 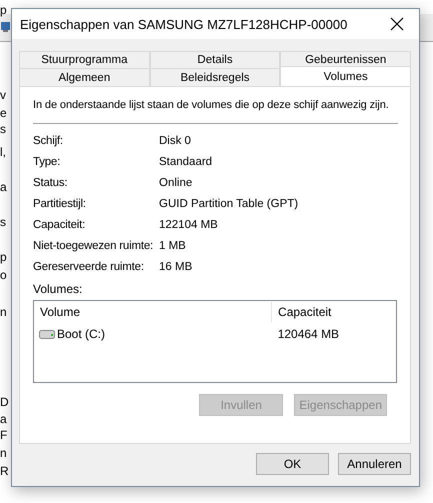 What do you see at coordinates (4, 402) in the screenshot?
I see `background-text: D` at bounding box center [4, 402].